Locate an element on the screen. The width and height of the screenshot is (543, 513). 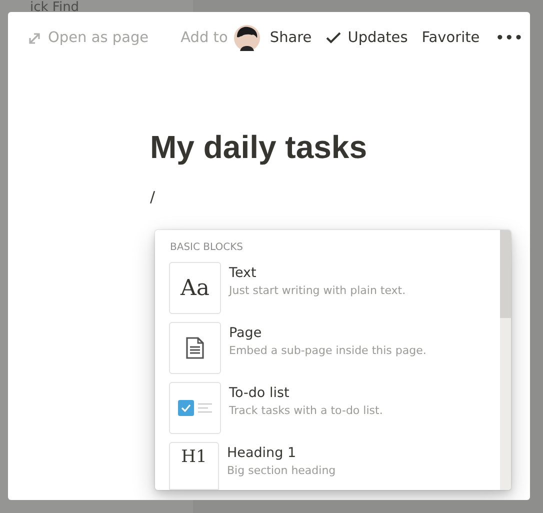
menu-item: Aa Text Just start writing with plain text. is located at coordinates (334, 292).